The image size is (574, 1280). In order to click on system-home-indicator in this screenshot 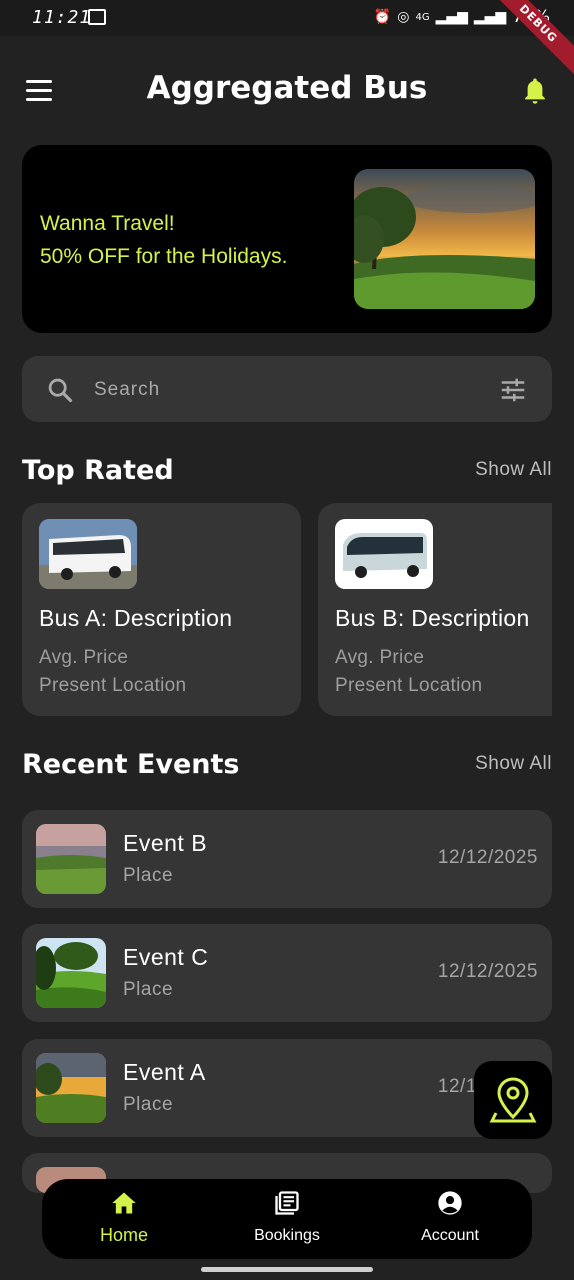, I will do `click(287, 1269)`.